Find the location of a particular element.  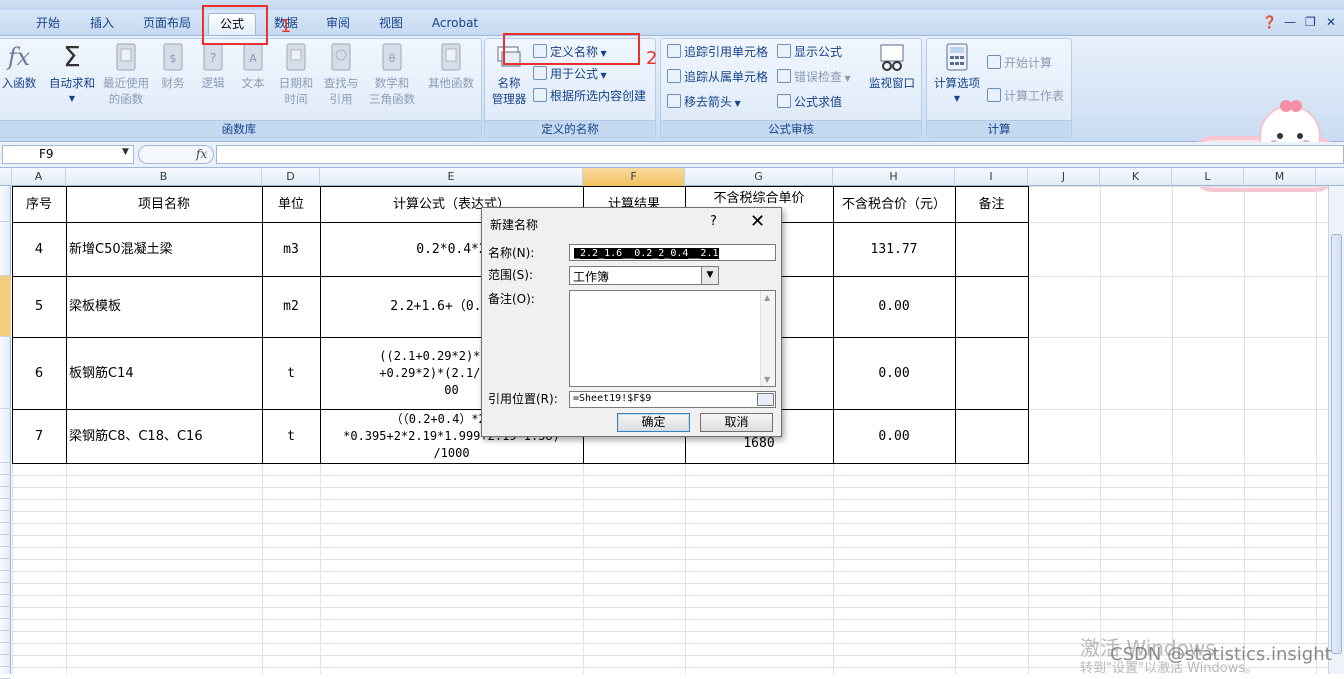

header-cell-name: 项目名称 is located at coordinates (164, 204).